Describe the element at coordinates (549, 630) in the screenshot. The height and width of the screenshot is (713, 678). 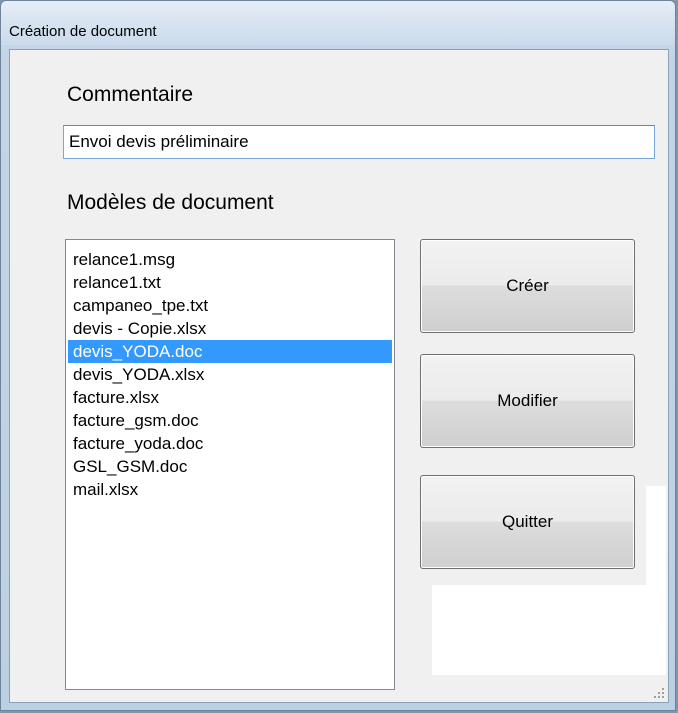
I see `blank-area` at that location.